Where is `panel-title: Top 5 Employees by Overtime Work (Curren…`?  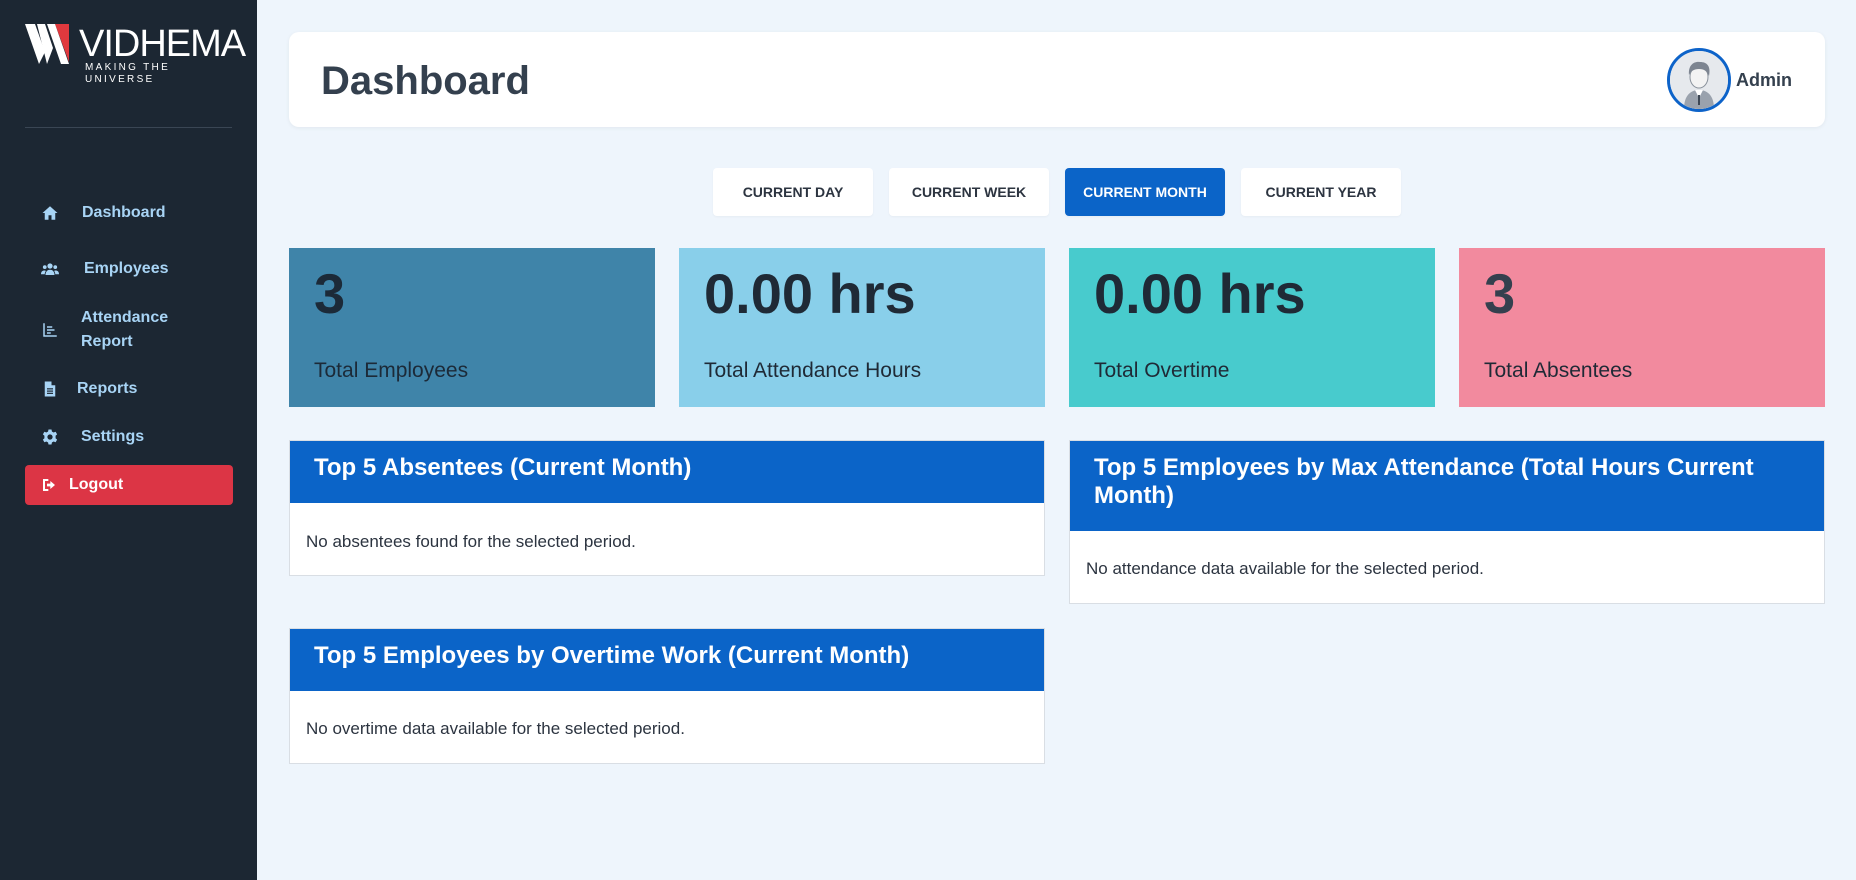 panel-title: Top 5 Employees by Overtime Work (Curren… is located at coordinates (667, 660).